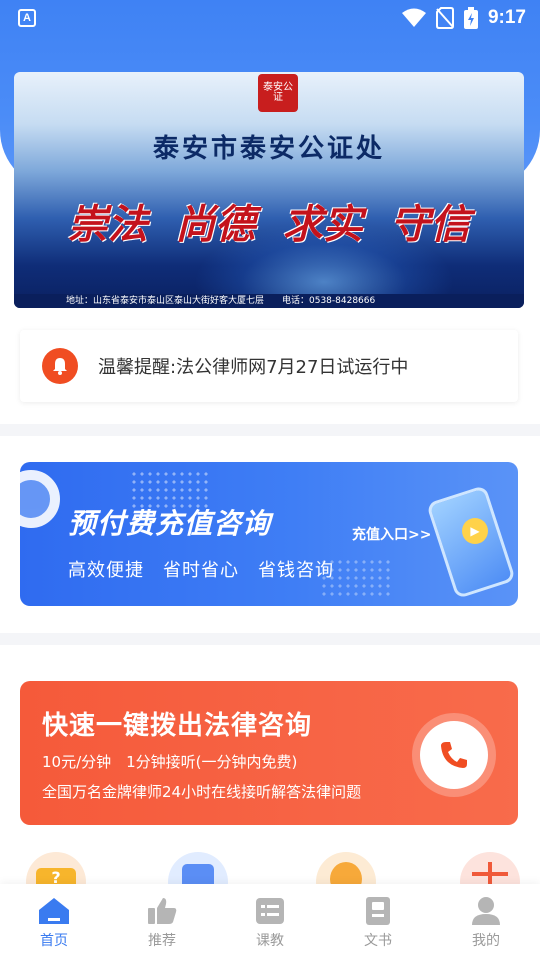 This screenshot has width=540, height=960. What do you see at coordinates (60, 366) in the screenshot?
I see `bell-icon` at bounding box center [60, 366].